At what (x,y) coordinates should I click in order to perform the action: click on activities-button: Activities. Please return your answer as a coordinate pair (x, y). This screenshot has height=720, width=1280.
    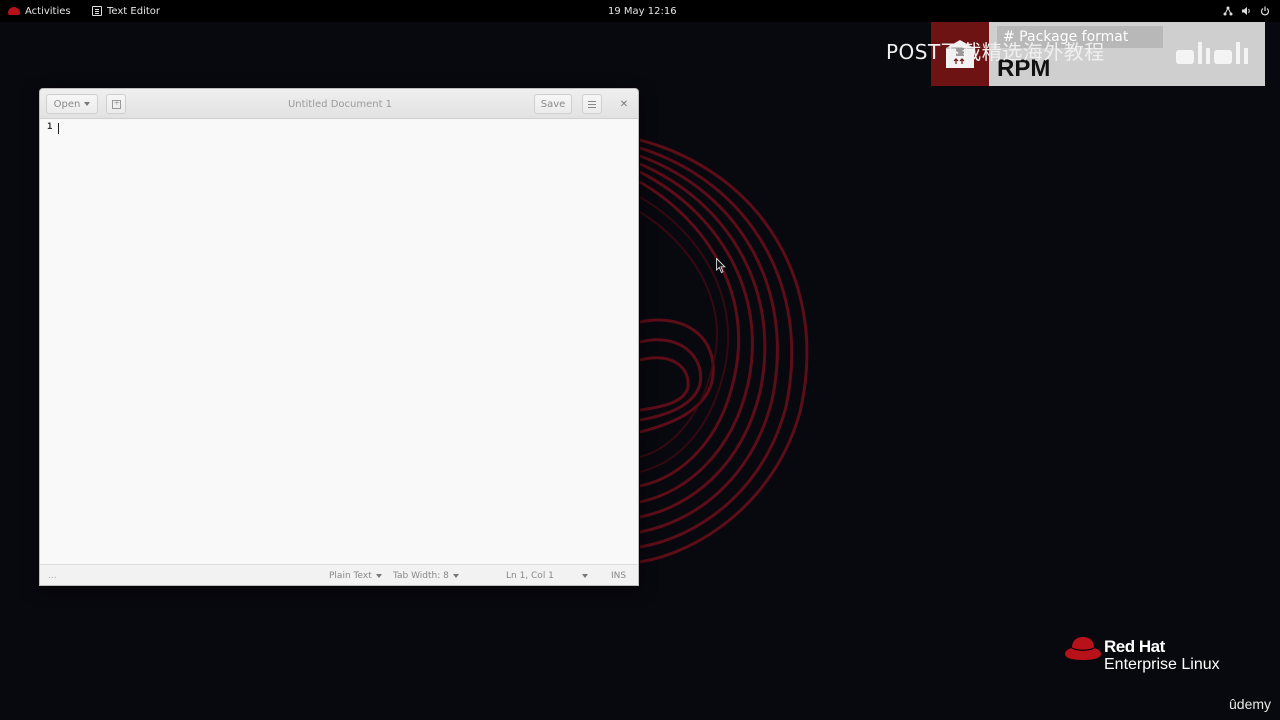
    Looking at the image, I should click on (39, 11).